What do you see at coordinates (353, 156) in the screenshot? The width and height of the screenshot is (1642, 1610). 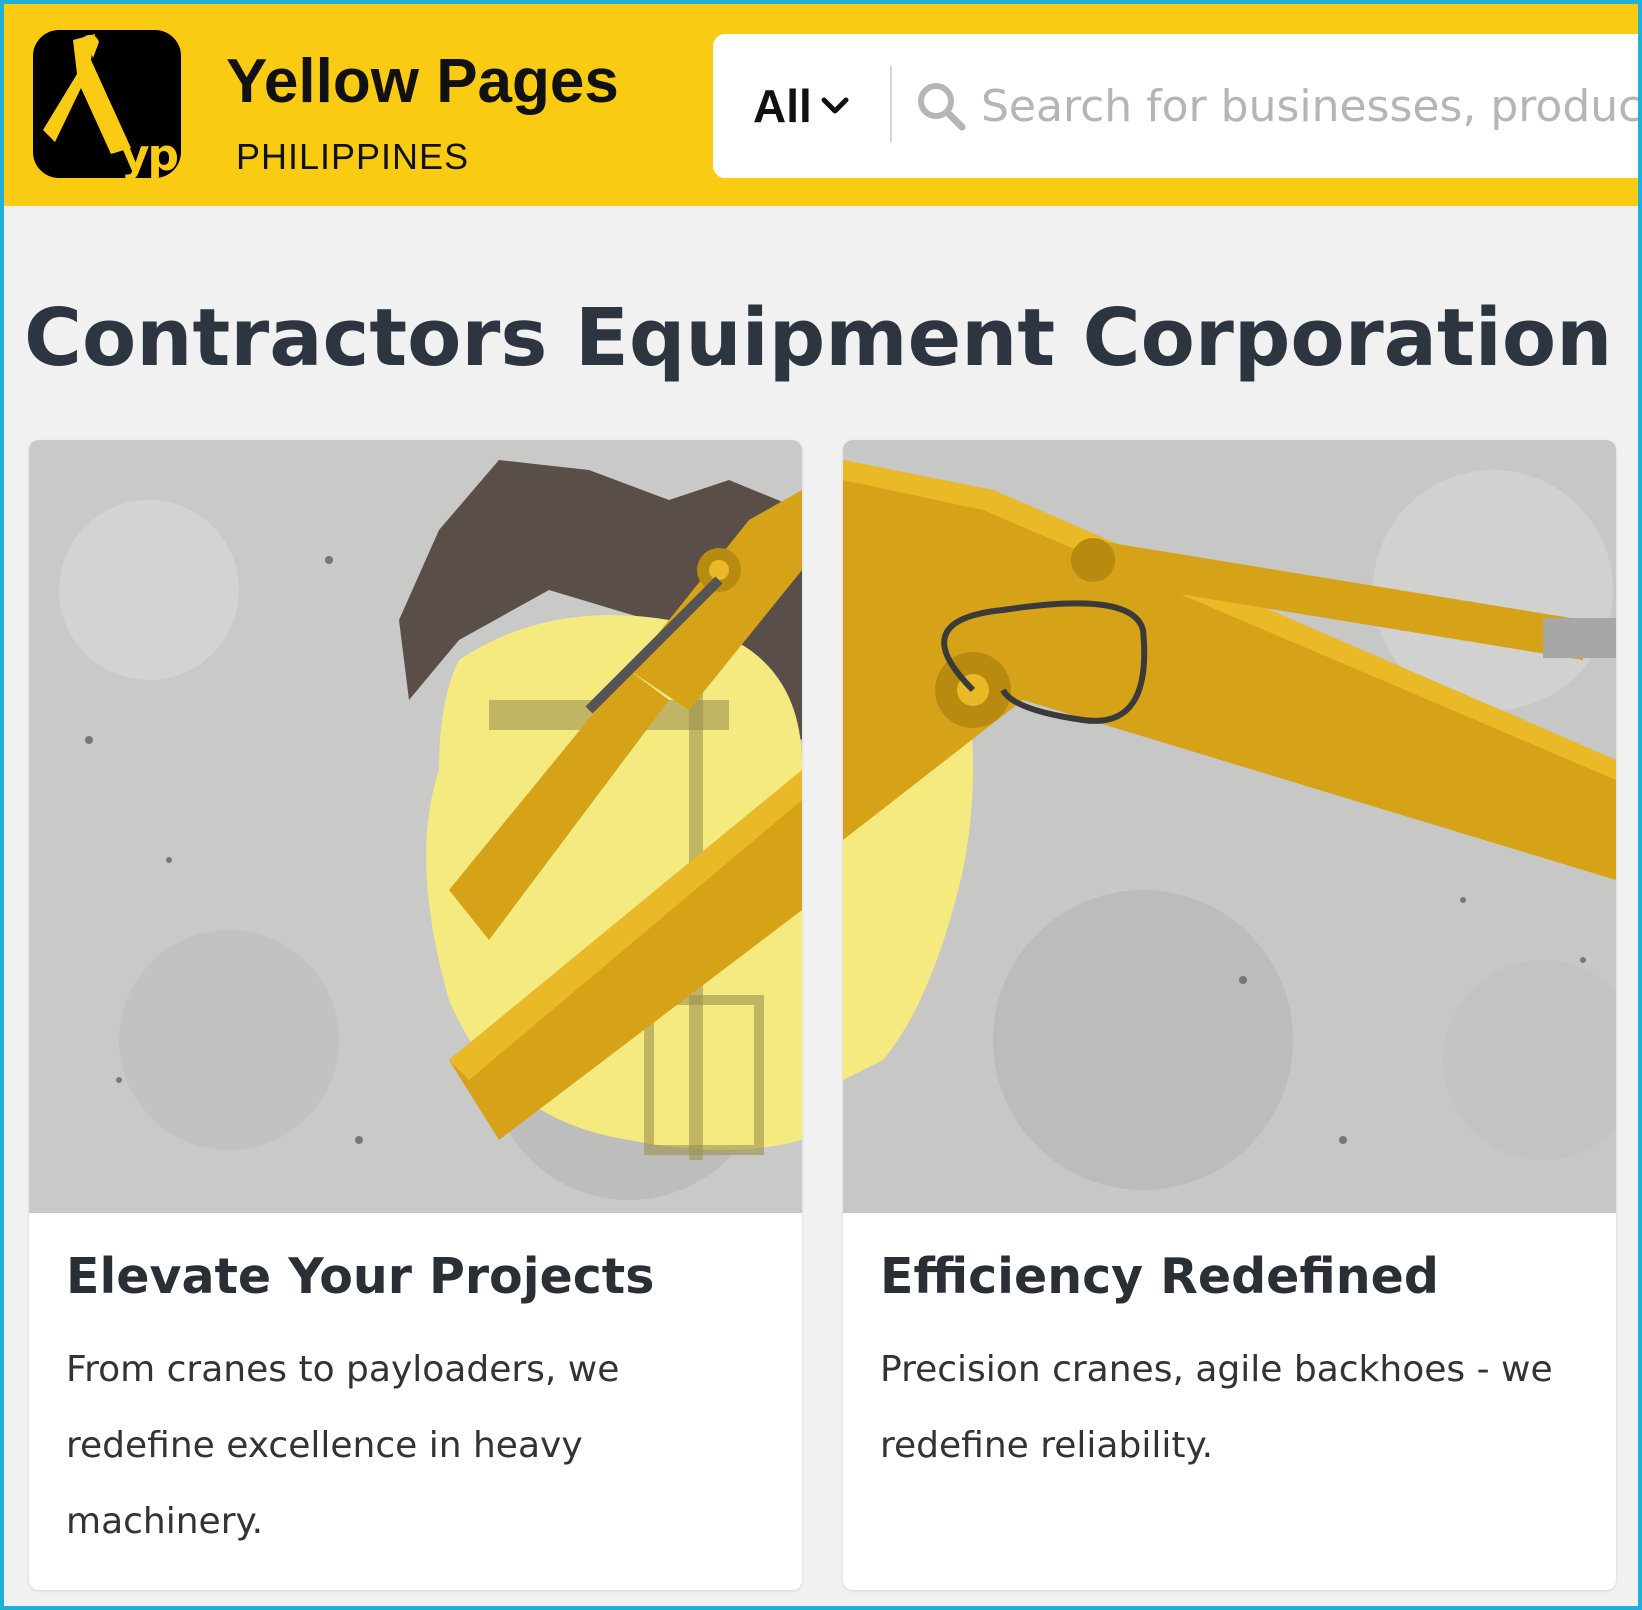 I see `brand-subtitle: PHILIPPINES` at bounding box center [353, 156].